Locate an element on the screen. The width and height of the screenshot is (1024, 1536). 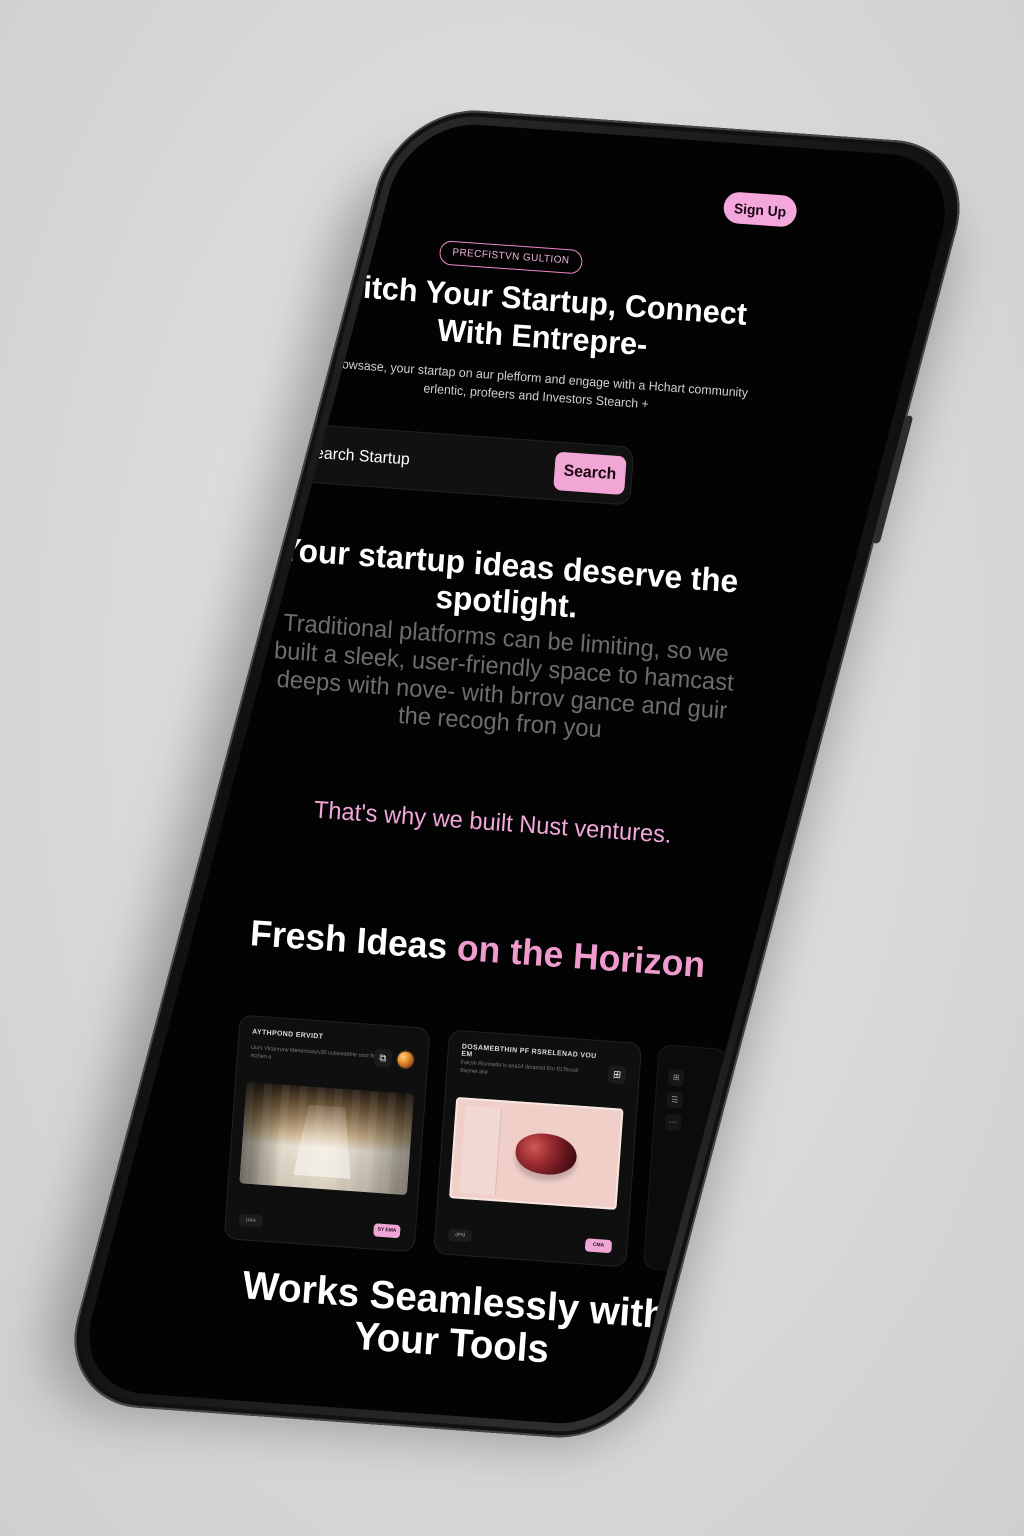
sign-up-button: Sign Up is located at coordinates (760, 209).